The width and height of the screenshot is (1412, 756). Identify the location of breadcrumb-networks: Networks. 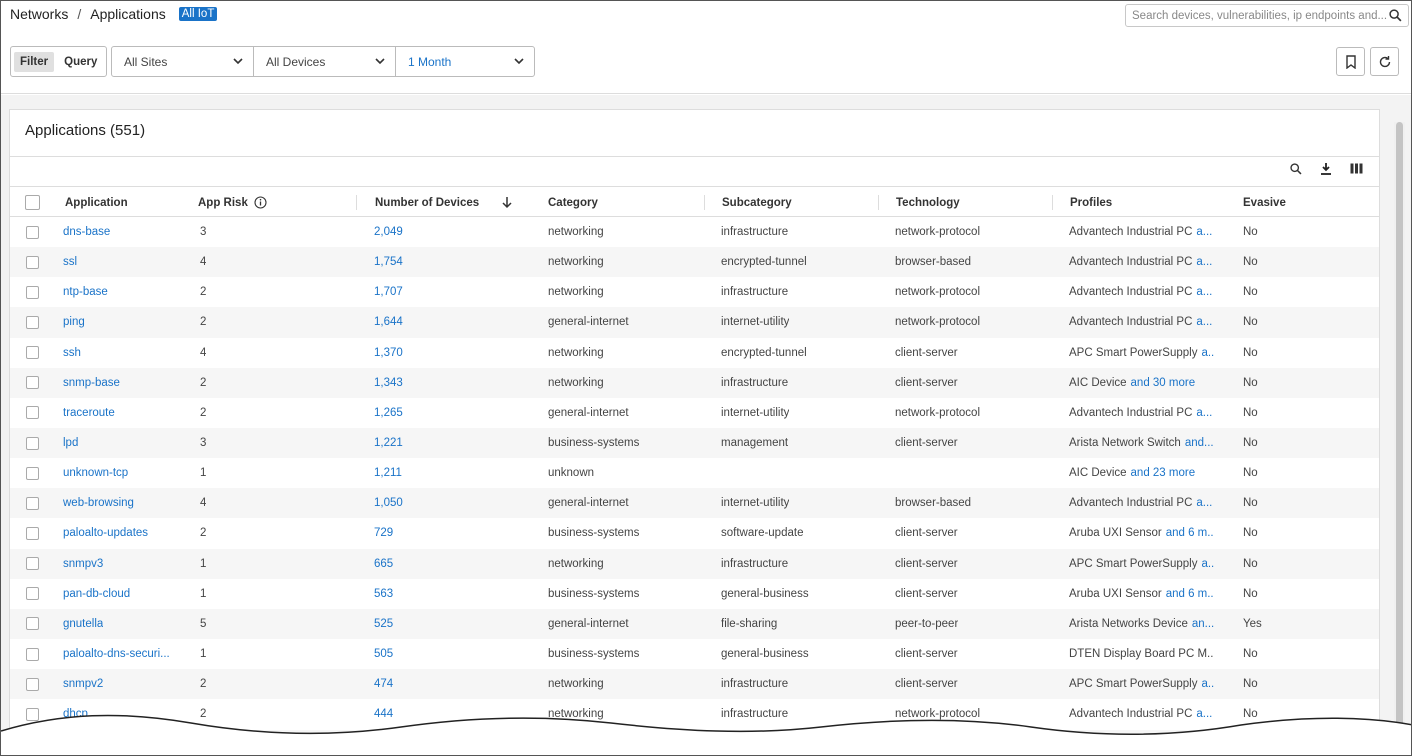
(39, 14).